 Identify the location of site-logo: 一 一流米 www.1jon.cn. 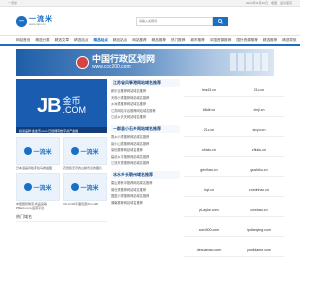
(46, 21).